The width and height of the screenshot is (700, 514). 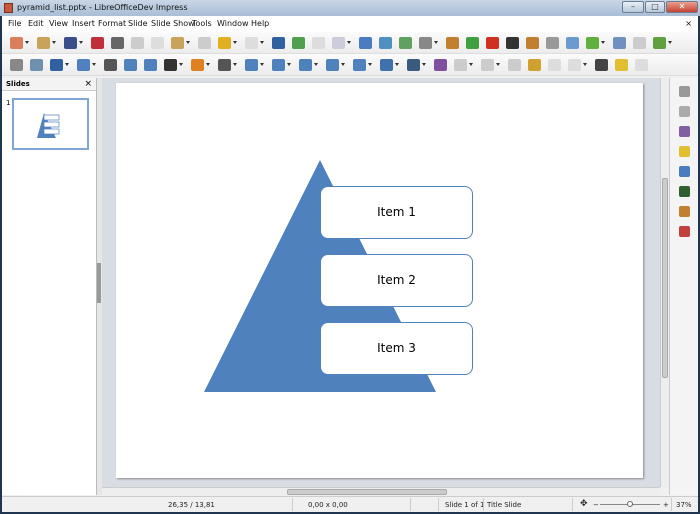 I want to click on fit-slide-icon: ✥, so click(x=584, y=504).